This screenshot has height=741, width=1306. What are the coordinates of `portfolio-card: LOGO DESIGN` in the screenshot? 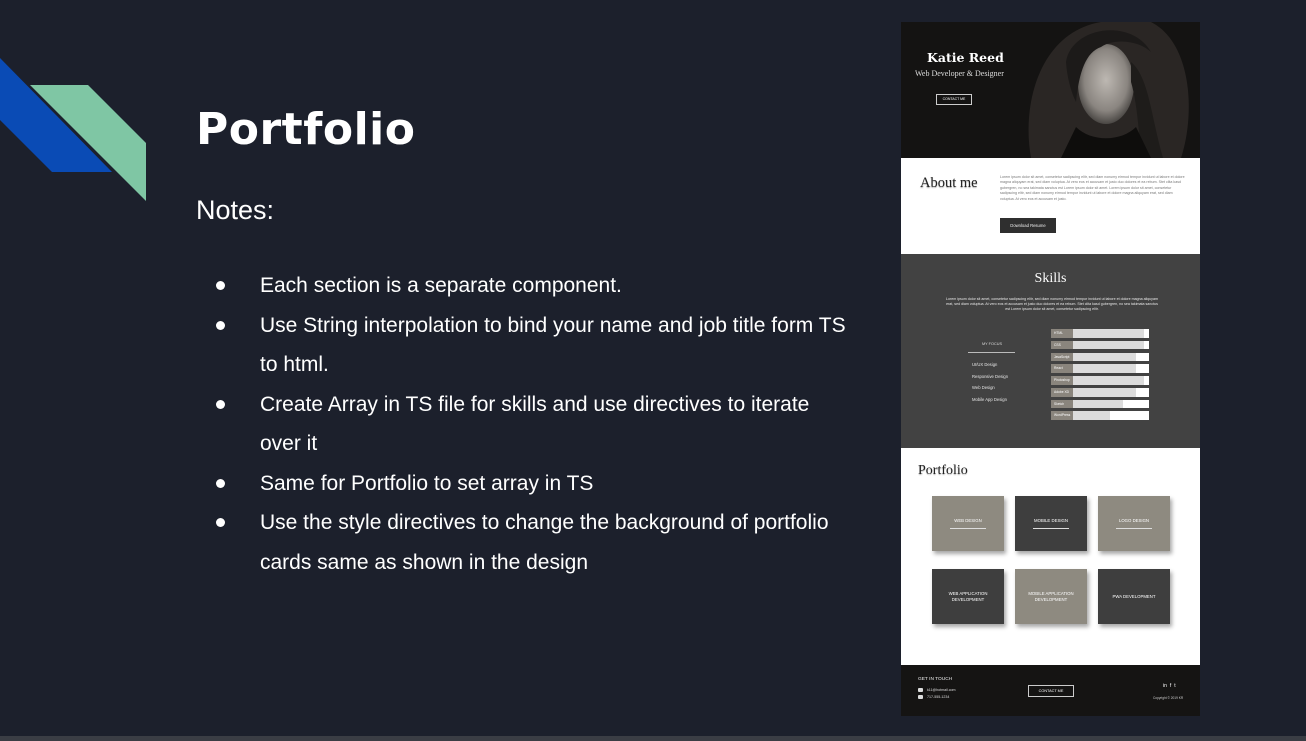 It's located at (1134, 523).